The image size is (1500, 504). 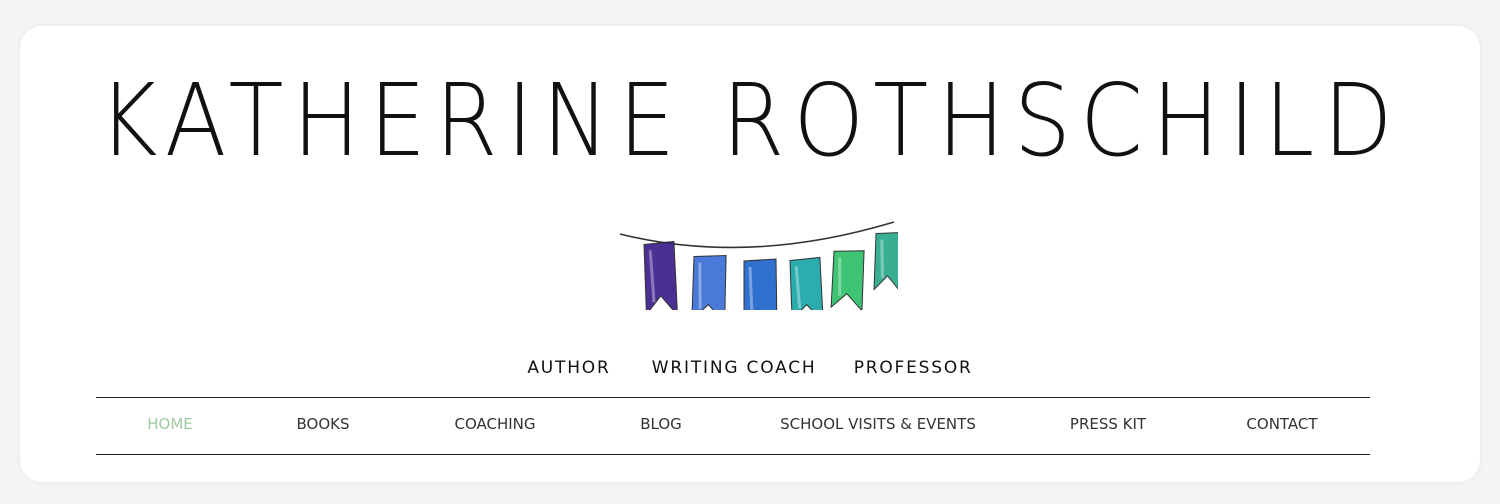 I want to click on nav-books: BOOKS, so click(x=323, y=426).